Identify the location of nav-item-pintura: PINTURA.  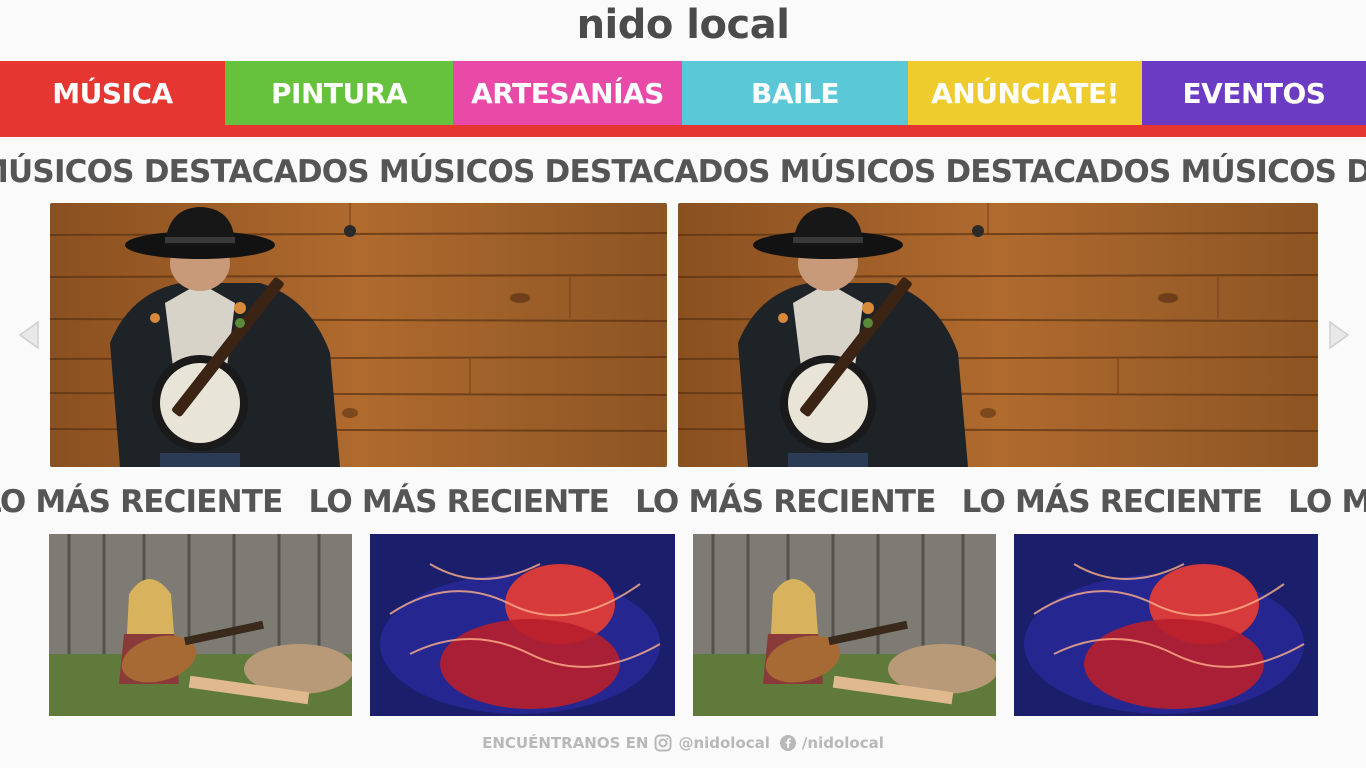
(339, 93).